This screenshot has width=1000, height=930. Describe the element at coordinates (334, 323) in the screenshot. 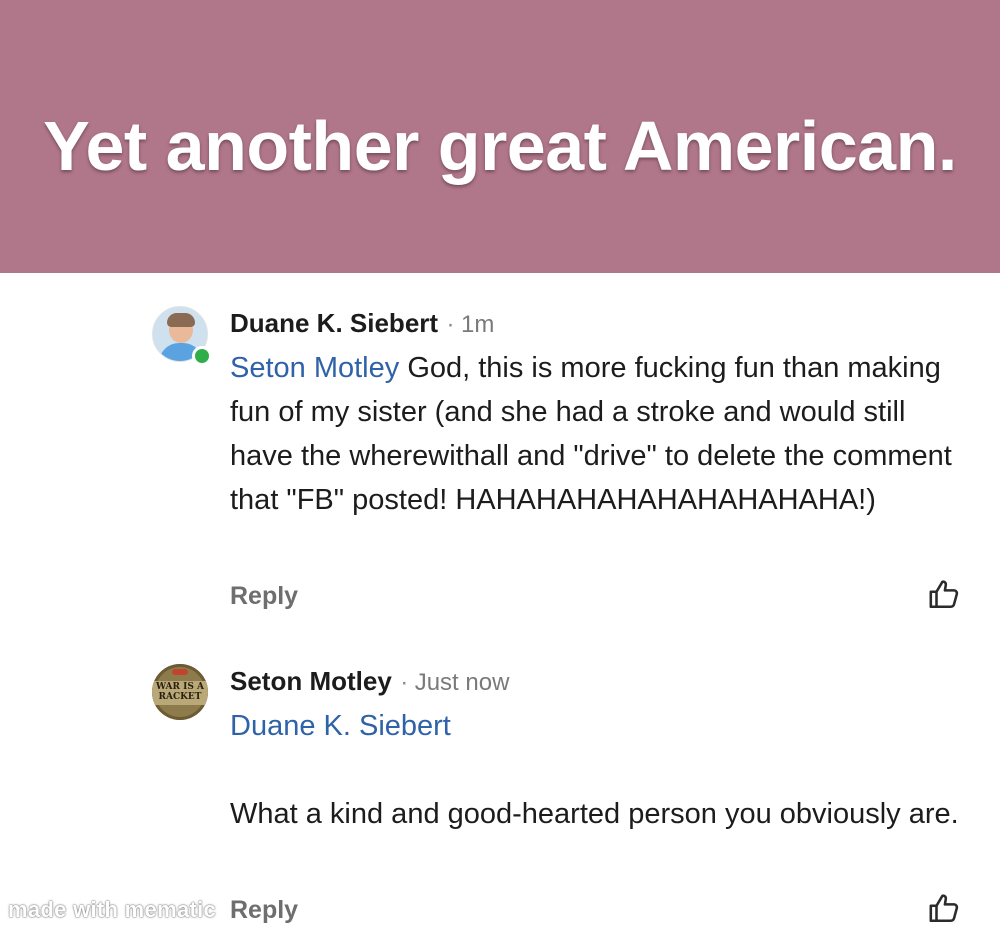

I see `comment-author: Duane K. Siebert` at that location.